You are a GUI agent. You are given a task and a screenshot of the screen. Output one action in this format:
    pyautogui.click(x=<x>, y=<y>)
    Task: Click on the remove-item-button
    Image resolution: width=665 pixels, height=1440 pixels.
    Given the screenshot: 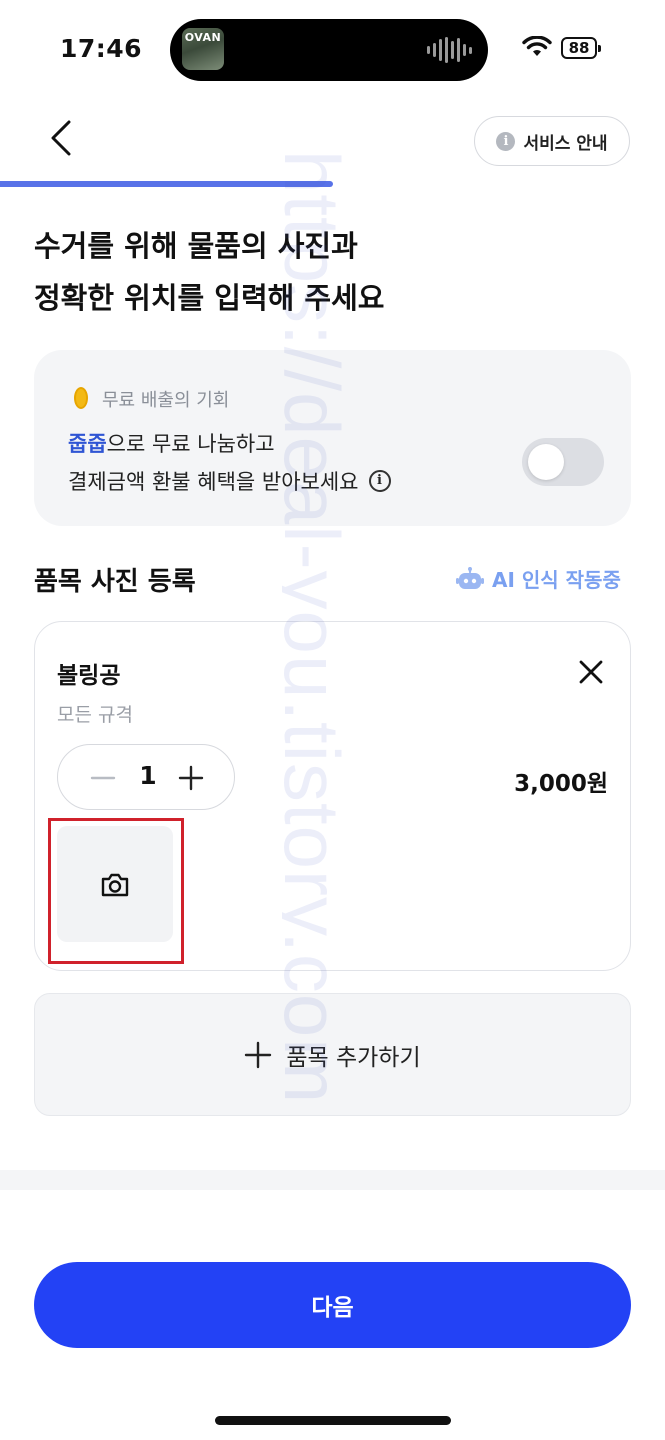 What is the action you would take?
    pyautogui.click(x=591, y=672)
    